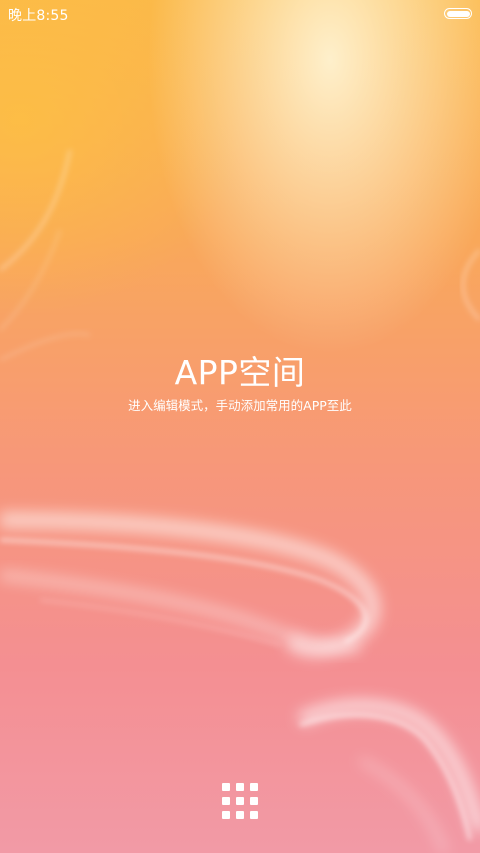 Image resolution: width=480 pixels, height=853 pixels. Describe the element at coordinates (240, 372) in the screenshot. I see `app-space-title: APP空间` at that location.